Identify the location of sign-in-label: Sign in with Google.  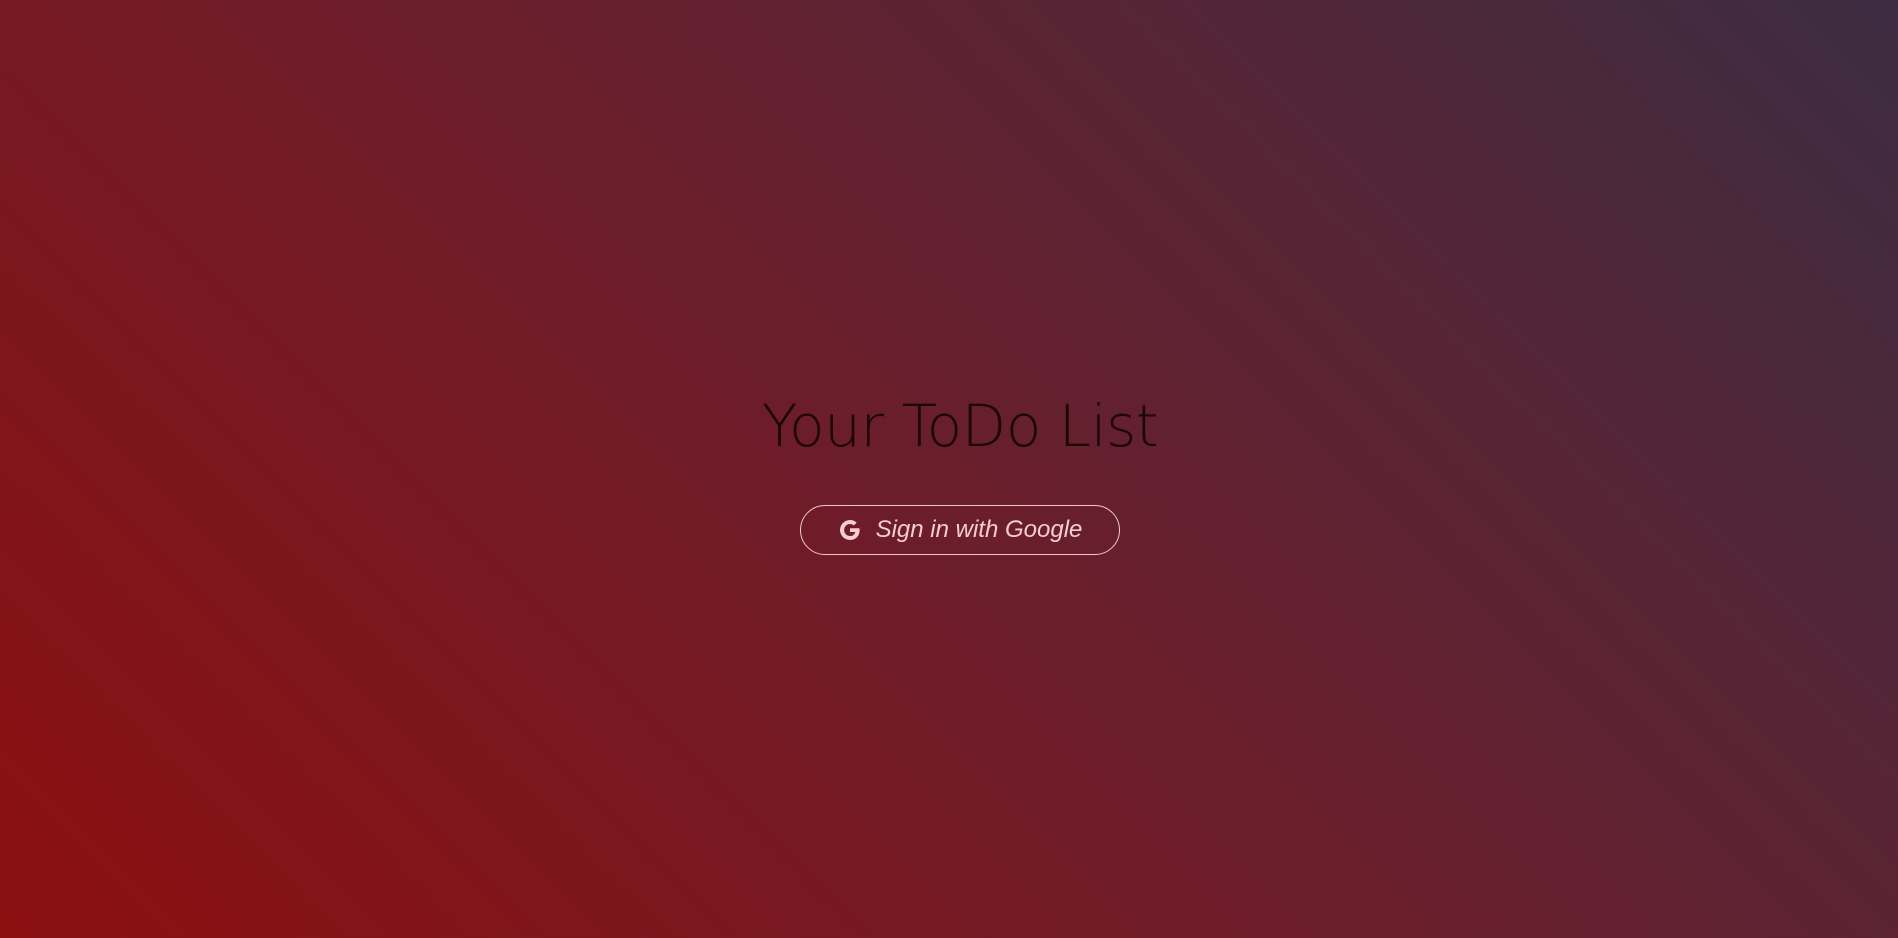
(979, 529).